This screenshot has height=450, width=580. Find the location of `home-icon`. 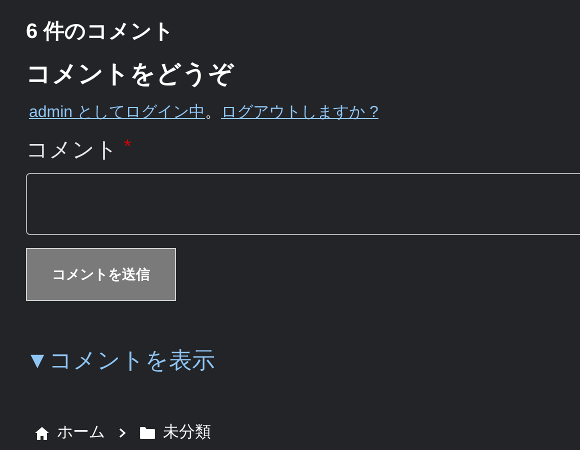

home-icon is located at coordinates (42, 433).